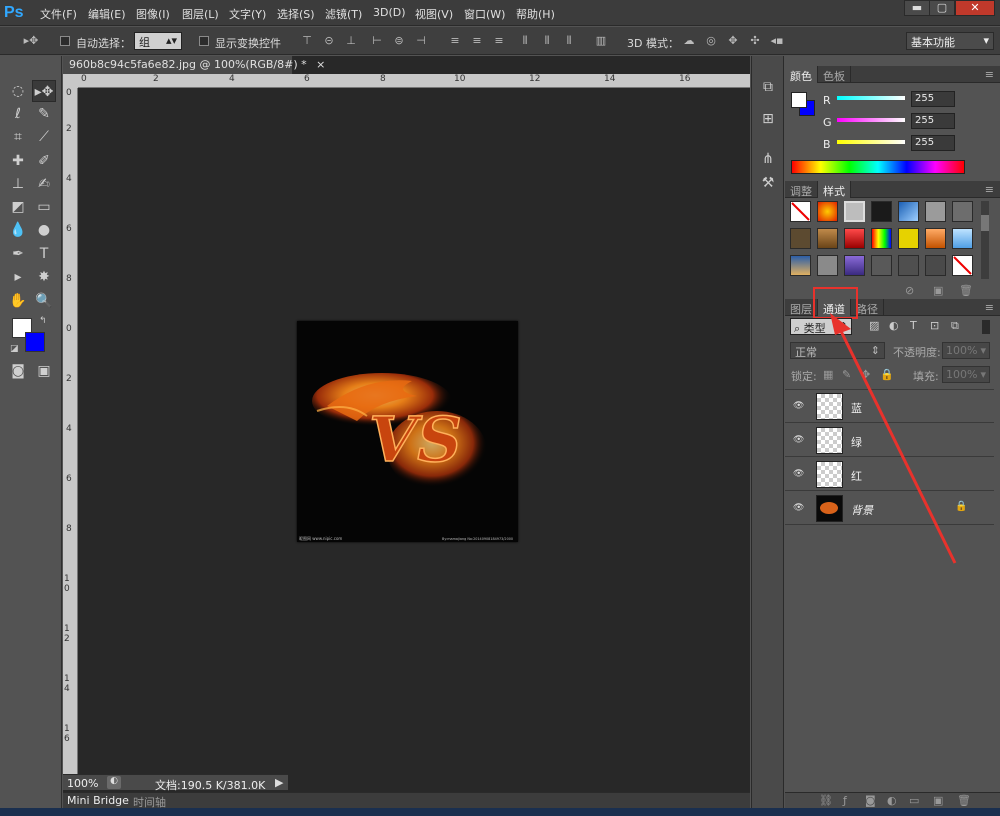 Image resolution: width=1000 pixels, height=816 pixels. I want to click on new-layer-icon: ▣, so click(938, 800).